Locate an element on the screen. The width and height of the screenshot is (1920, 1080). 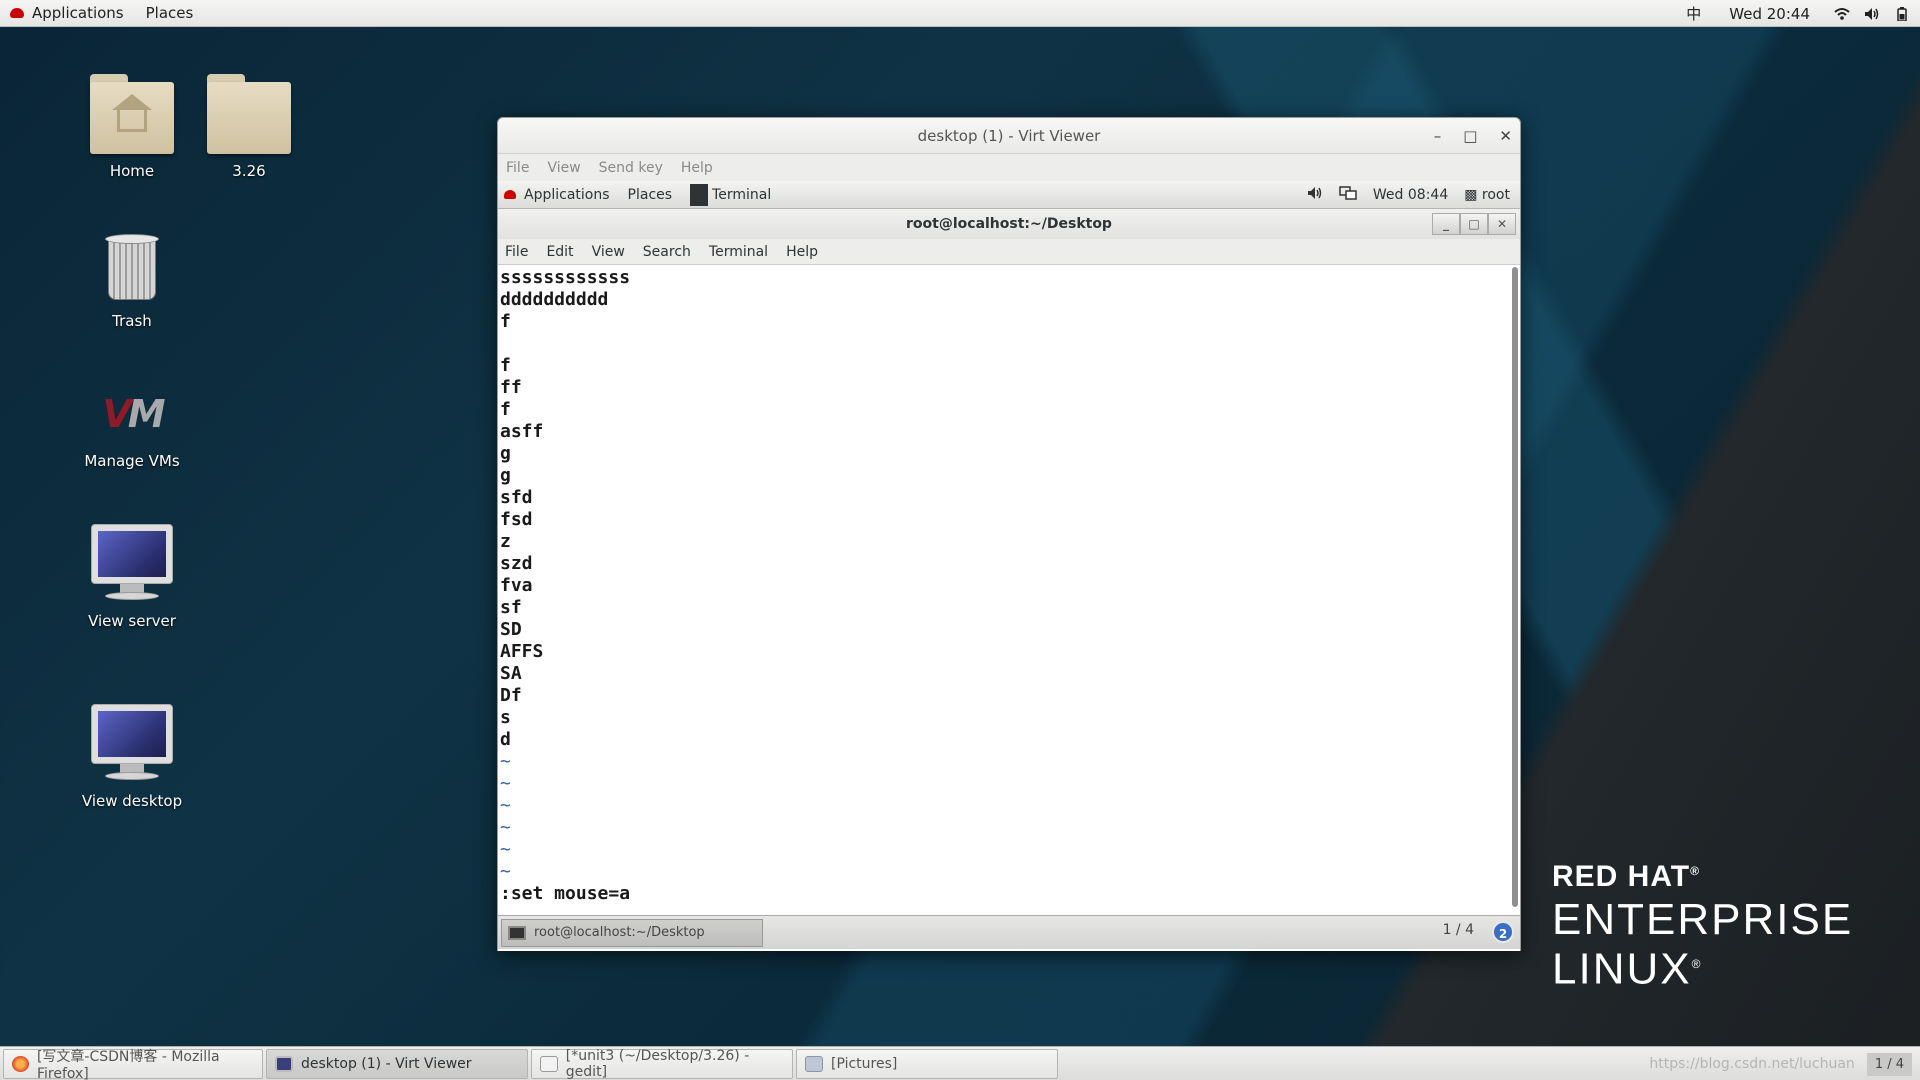
terminal-menu-view: View is located at coordinates (608, 252).